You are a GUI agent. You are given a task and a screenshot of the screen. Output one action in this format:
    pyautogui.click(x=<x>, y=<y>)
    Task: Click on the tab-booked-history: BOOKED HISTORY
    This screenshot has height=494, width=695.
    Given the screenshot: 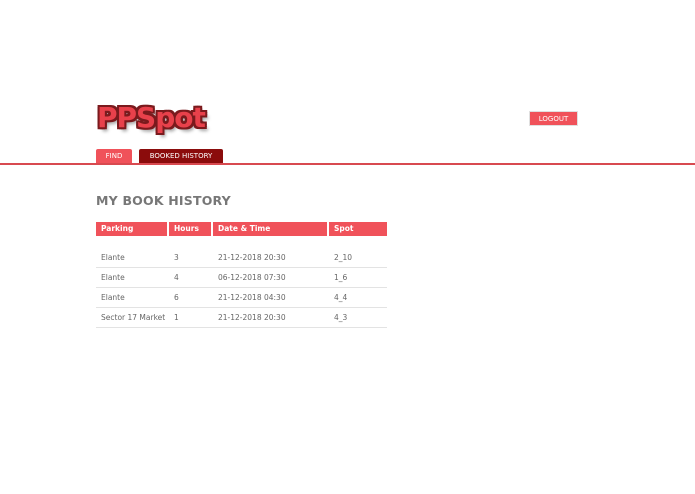 What is the action you would take?
    pyautogui.click(x=181, y=156)
    